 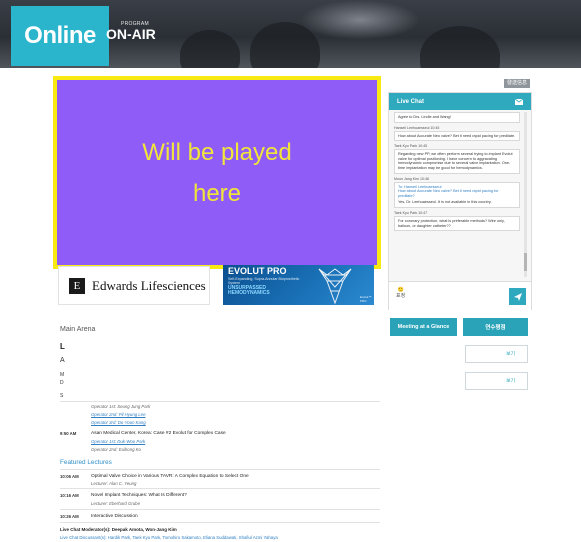 I want to click on session-meta-line: D, so click(x=62, y=383).